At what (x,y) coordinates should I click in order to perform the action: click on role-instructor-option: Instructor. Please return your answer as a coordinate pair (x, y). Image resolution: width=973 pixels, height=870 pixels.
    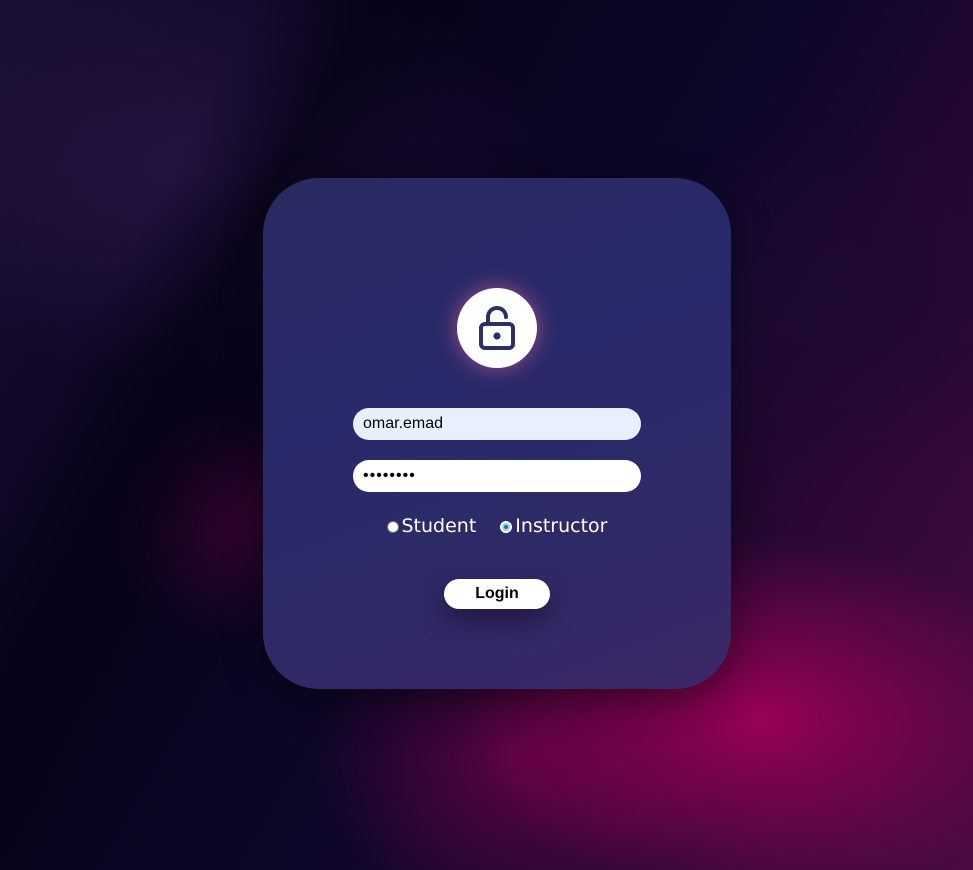
    Looking at the image, I should click on (553, 526).